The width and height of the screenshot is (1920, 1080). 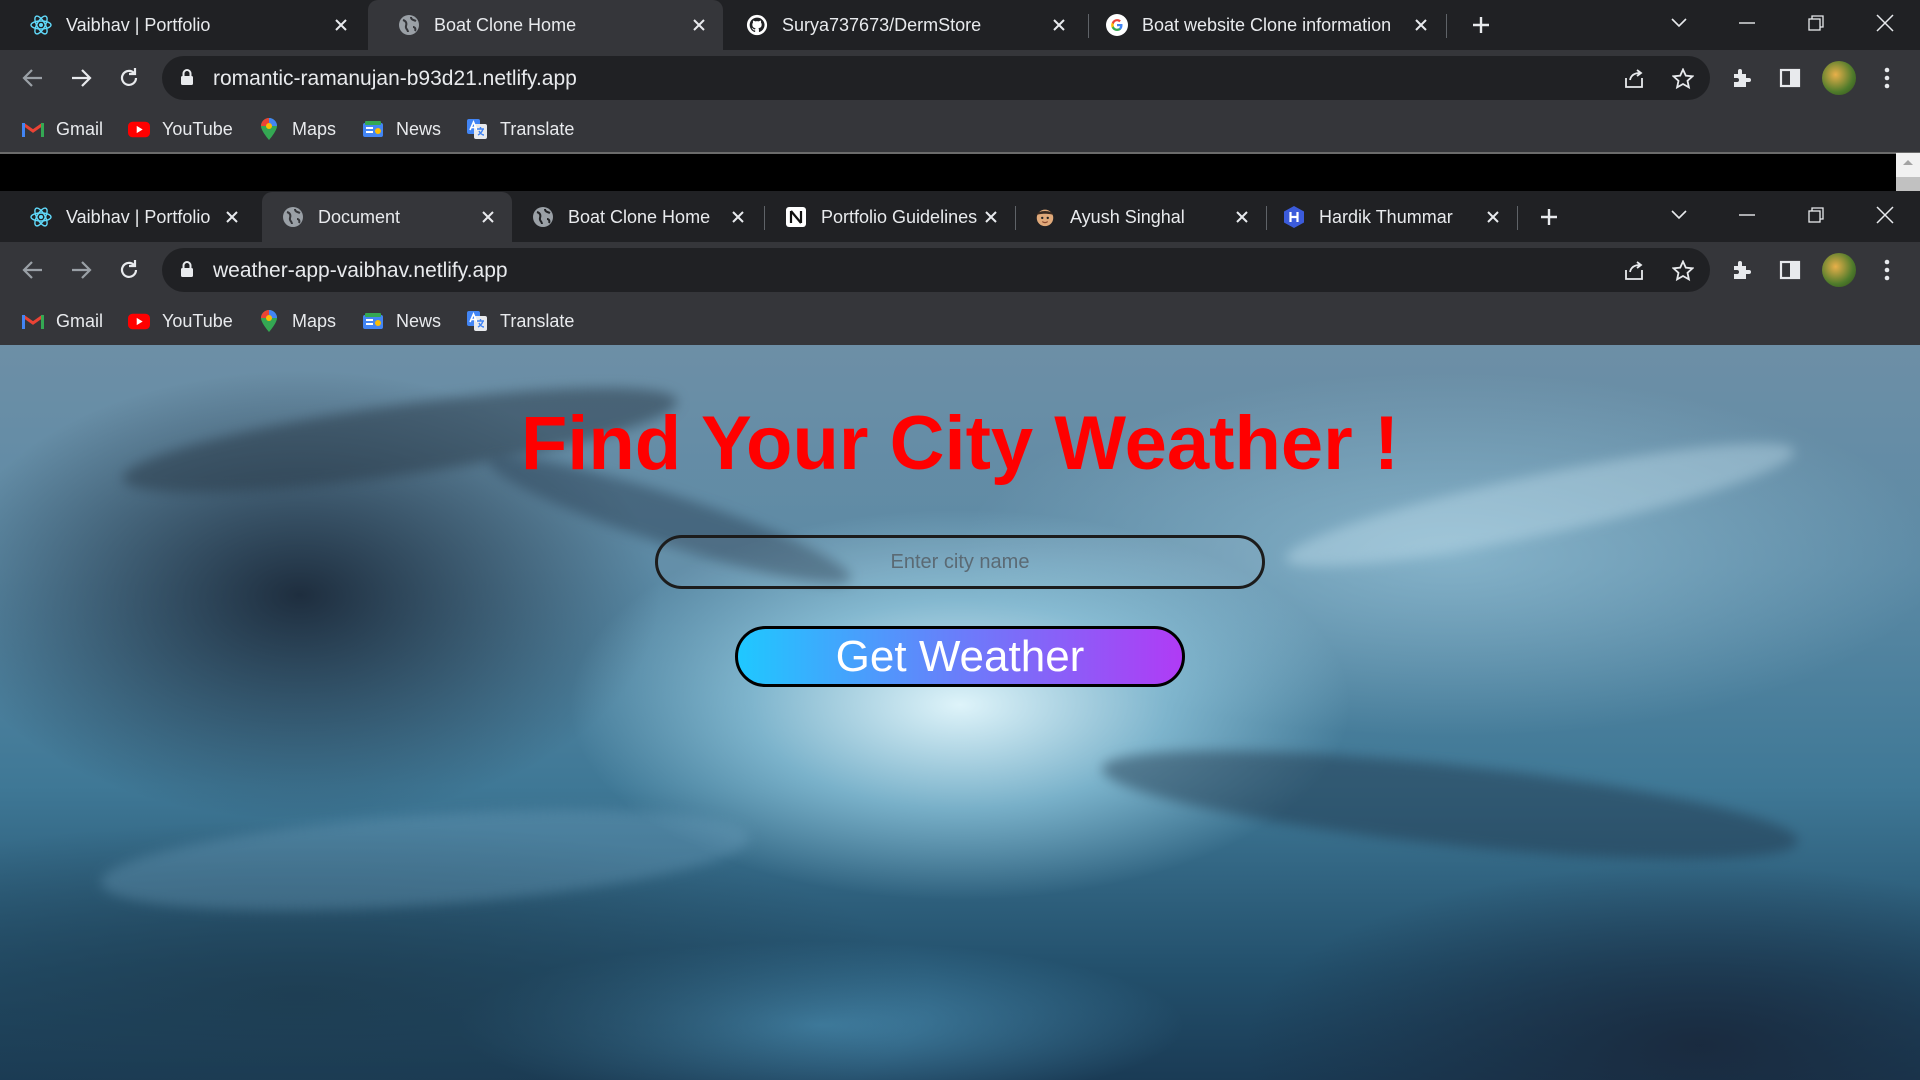 What do you see at coordinates (960, 656) in the screenshot?
I see `get-weather-button: Get Weather` at bounding box center [960, 656].